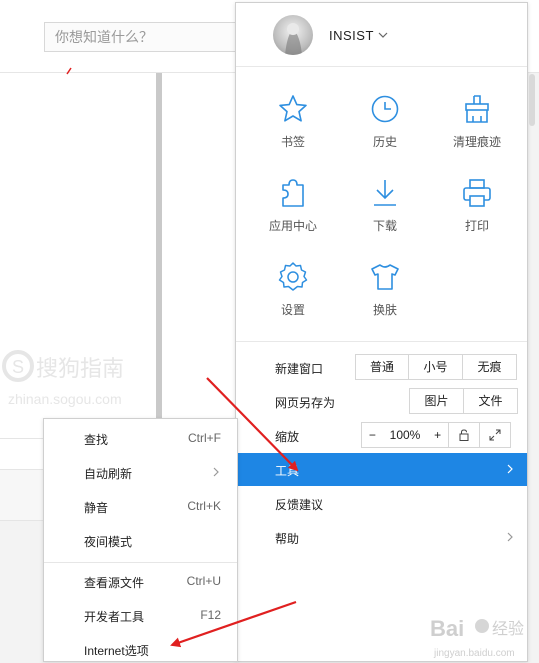 The image size is (539, 663). Describe the element at coordinates (140, 505) in the screenshot. I see `submenu-item-mute: 静音 Ctrl+K` at that location.